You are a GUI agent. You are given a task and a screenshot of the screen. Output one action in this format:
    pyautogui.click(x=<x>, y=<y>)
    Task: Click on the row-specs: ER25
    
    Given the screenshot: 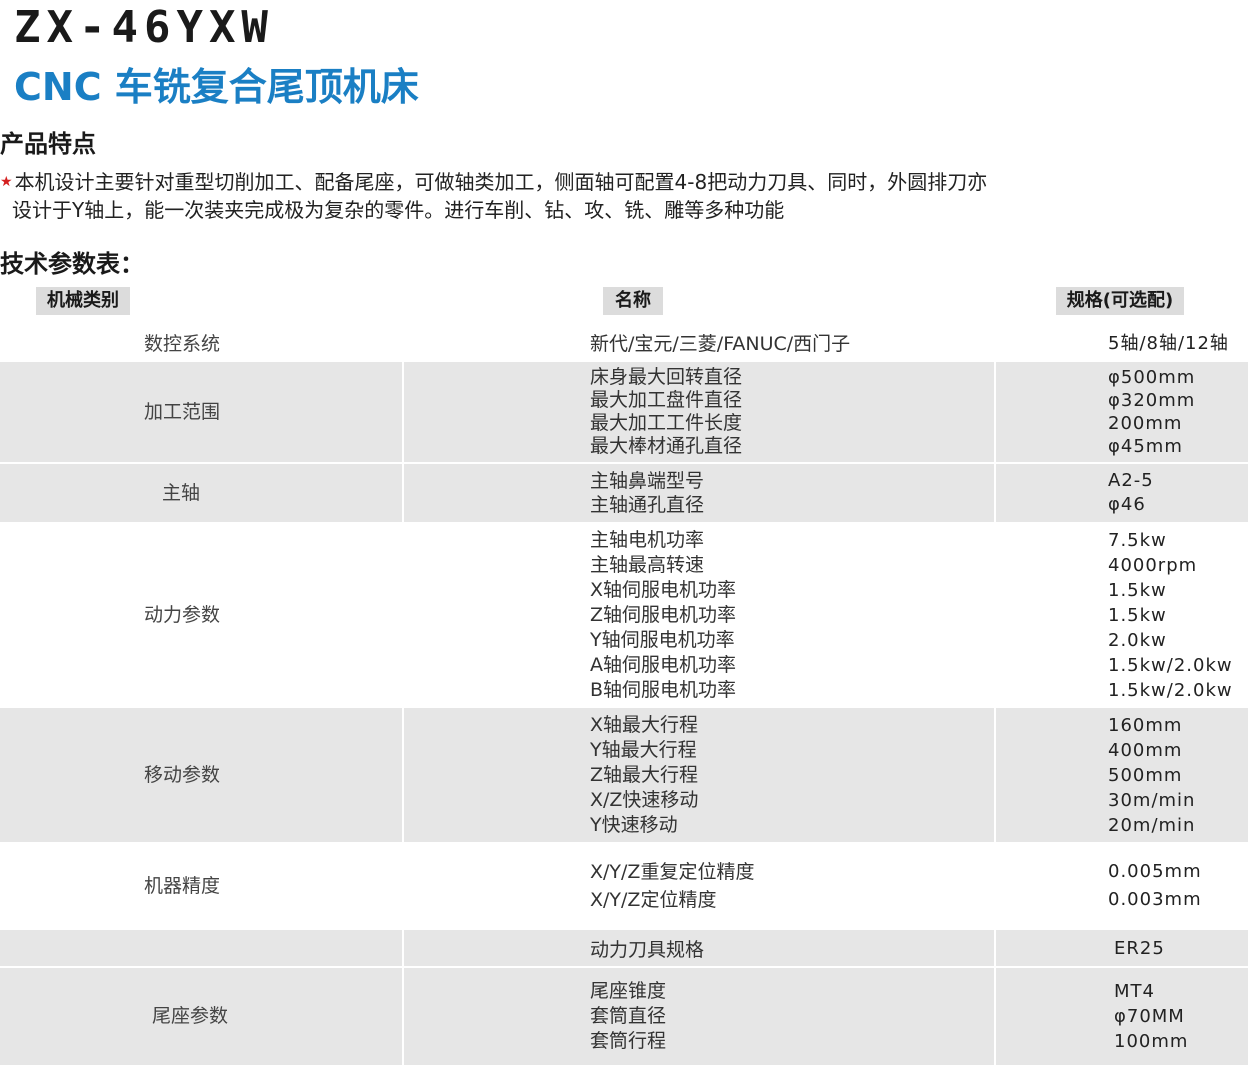 What is the action you would take?
    pyautogui.click(x=1122, y=948)
    